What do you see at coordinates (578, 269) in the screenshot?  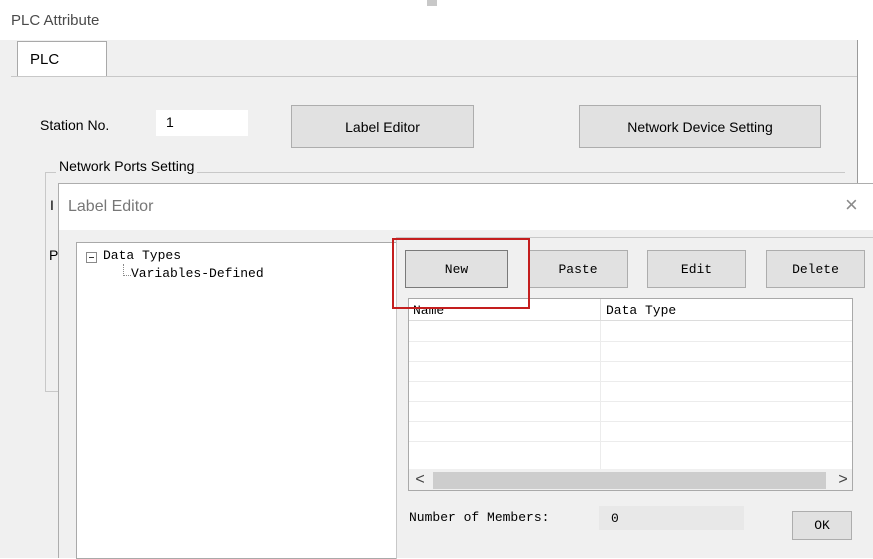 I see `paste-button: Paste` at bounding box center [578, 269].